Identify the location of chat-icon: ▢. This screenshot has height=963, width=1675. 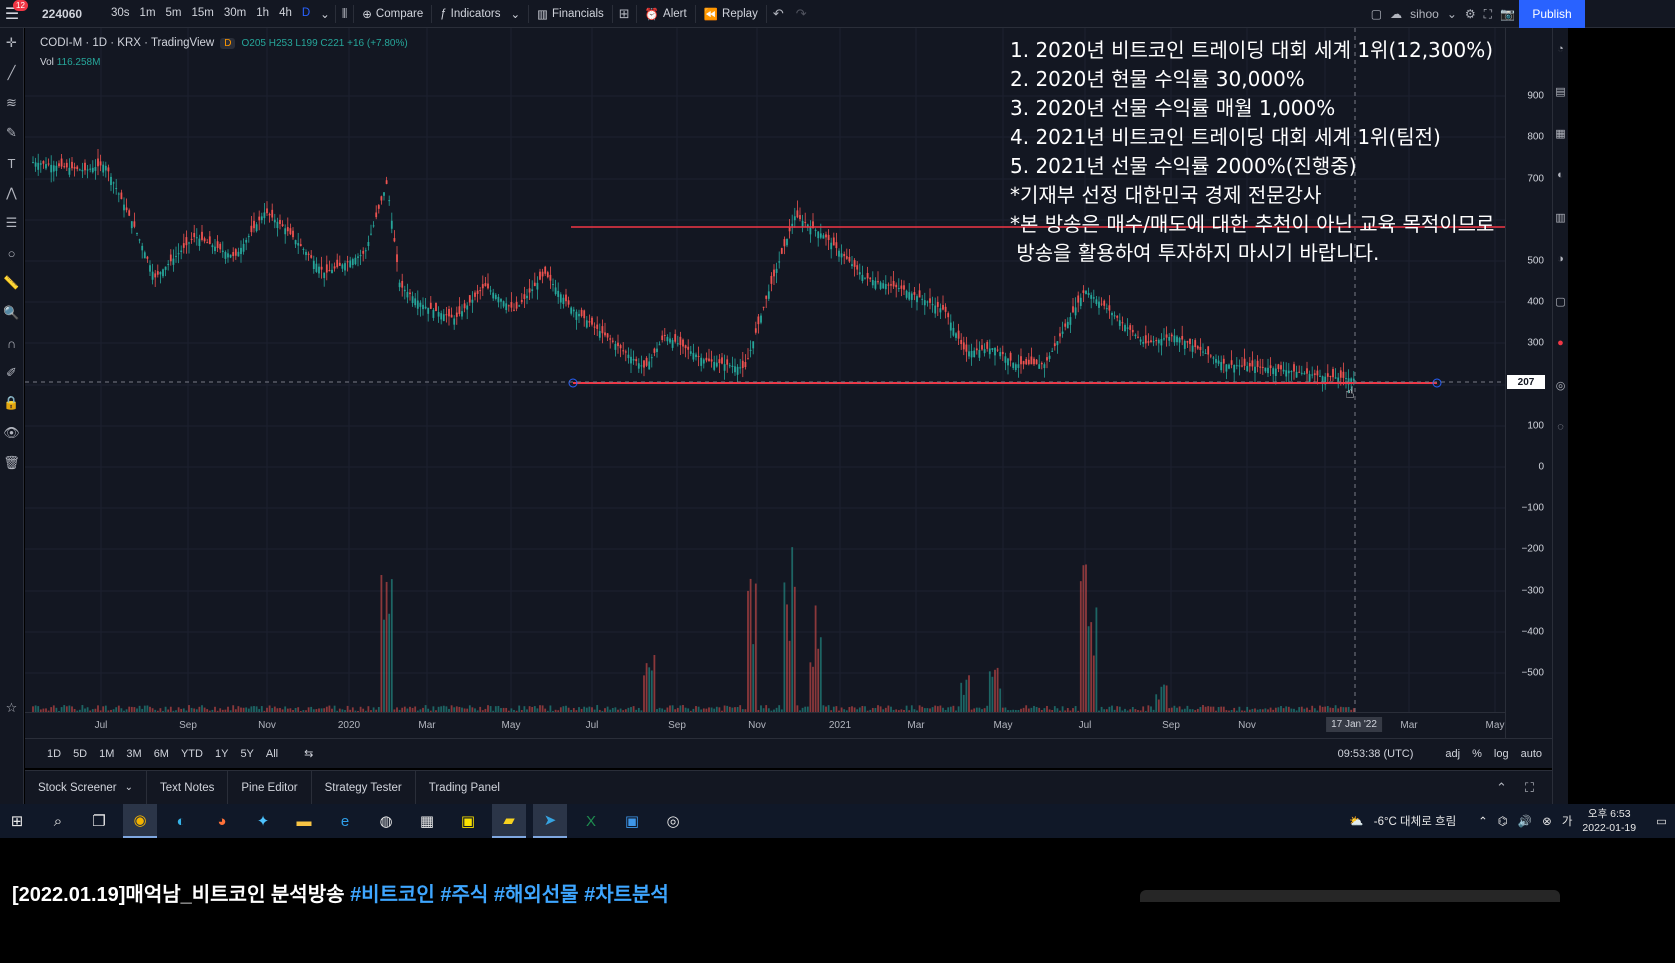
(1560, 301).